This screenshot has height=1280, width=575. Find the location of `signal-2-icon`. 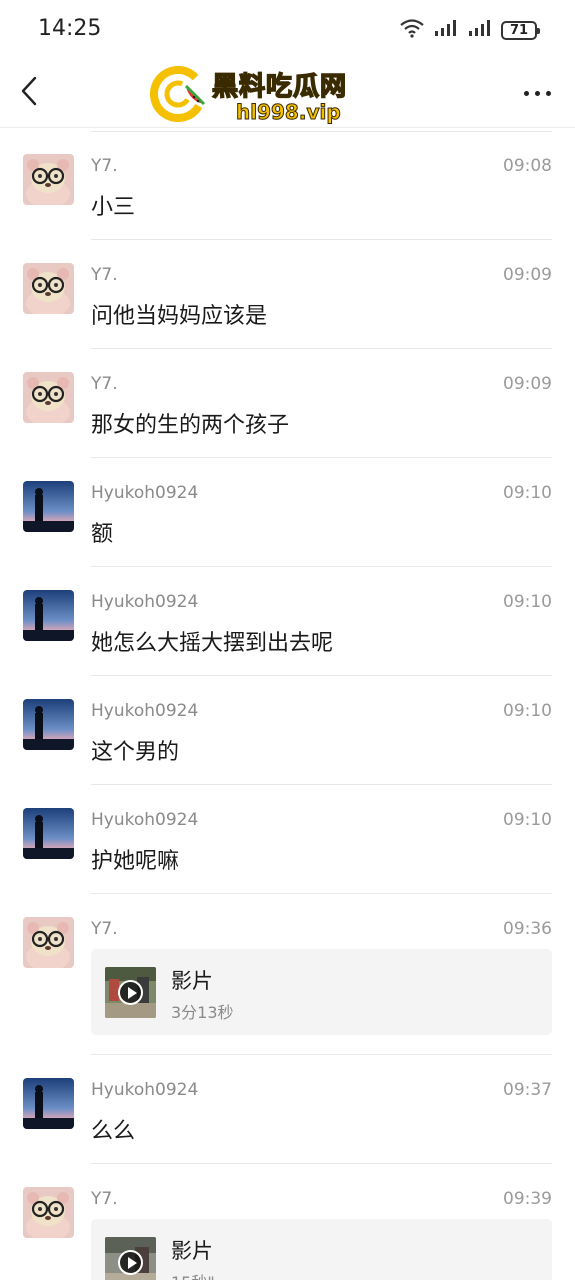

signal-2-icon is located at coordinates (480, 30).